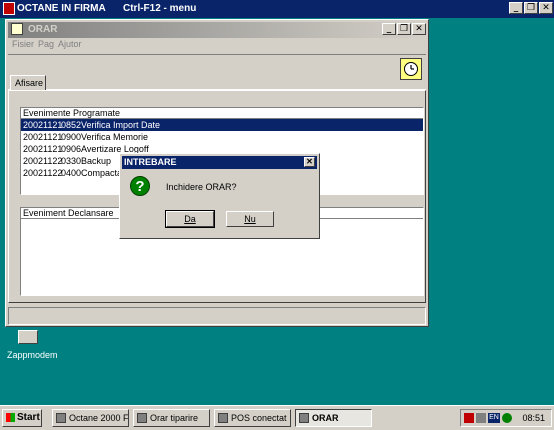  Describe the element at coordinates (171, 418) in the screenshot. I see `task-orar-tiparire: Orar tiparire` at that location.